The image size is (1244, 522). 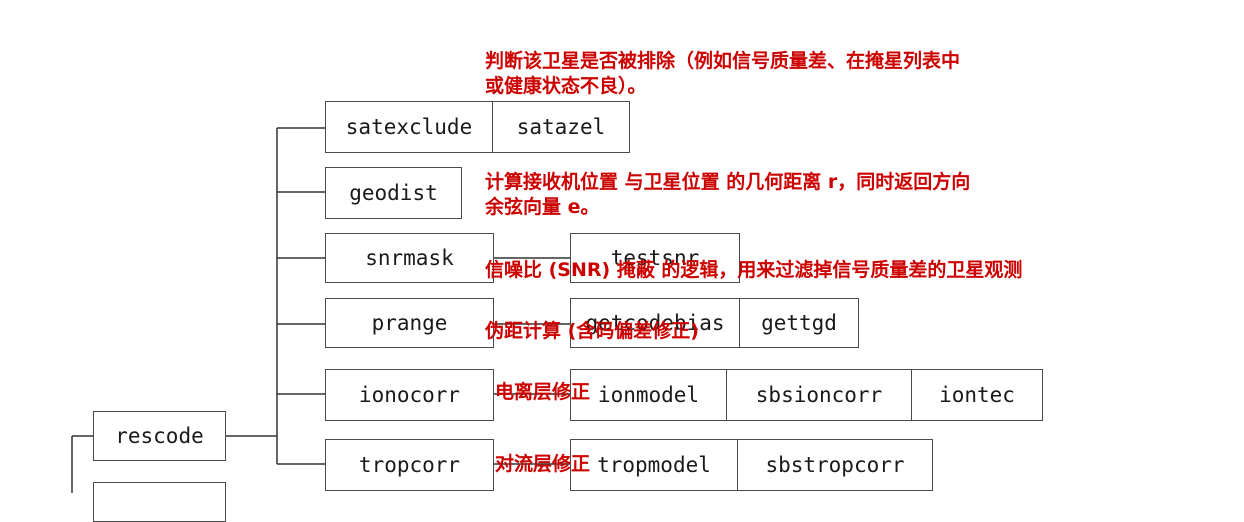 I want to click on node-sbstropcorr: sbstropcorr, so click(x=835, y=465).